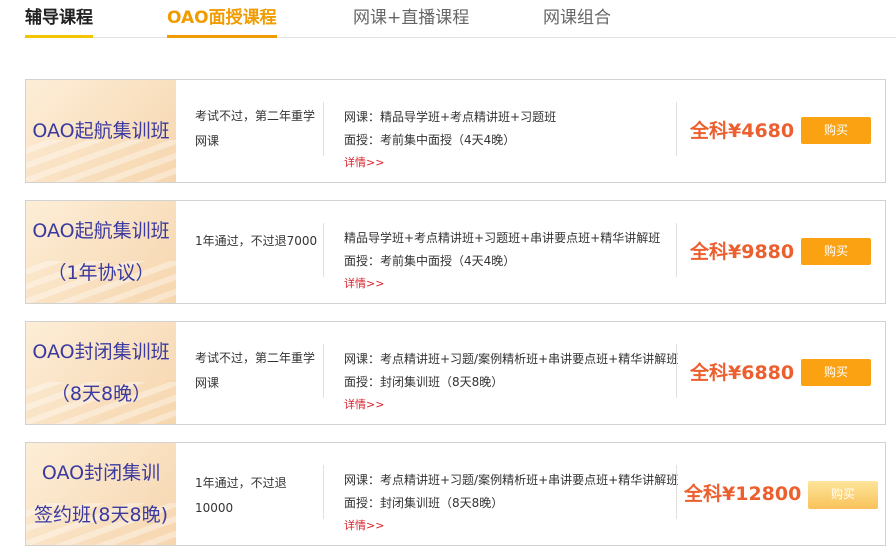  Describe the element at coordinates (101, 273) in the screenshot. I see `course-banner-subtitle: （1年协议）` at that location.